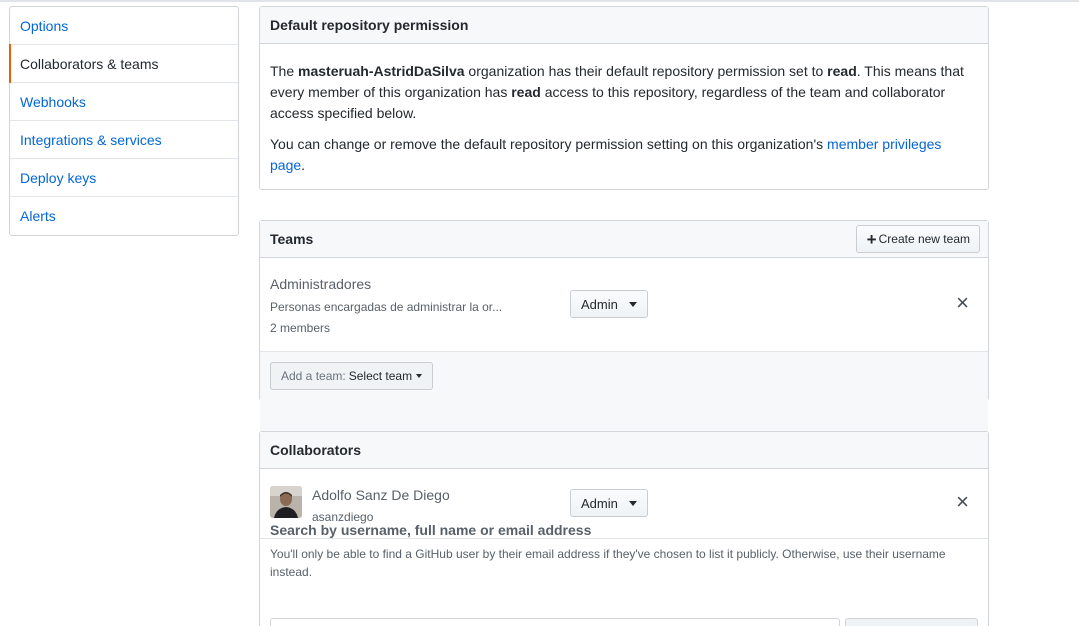  What do you see at coordinates (624, 239) in the screenshot?
I see `teams-header: Teams + Create new team` at bounding box center [624, 239].